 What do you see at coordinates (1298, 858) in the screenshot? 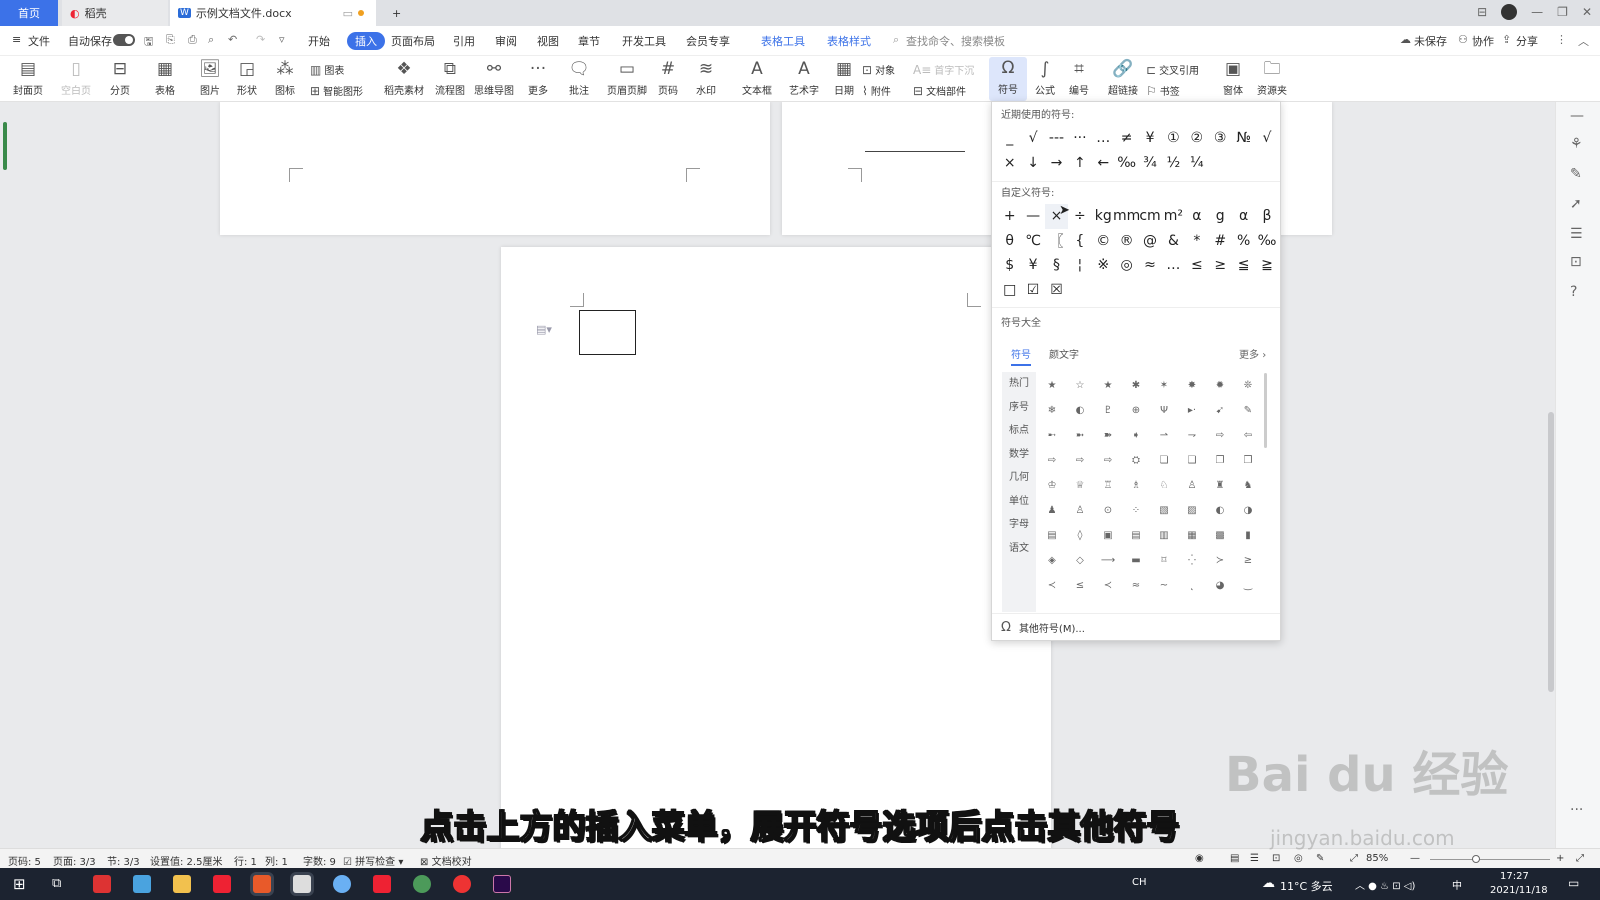
I see `view-globe-icon: ◎` at bounding box center [1298, 858].